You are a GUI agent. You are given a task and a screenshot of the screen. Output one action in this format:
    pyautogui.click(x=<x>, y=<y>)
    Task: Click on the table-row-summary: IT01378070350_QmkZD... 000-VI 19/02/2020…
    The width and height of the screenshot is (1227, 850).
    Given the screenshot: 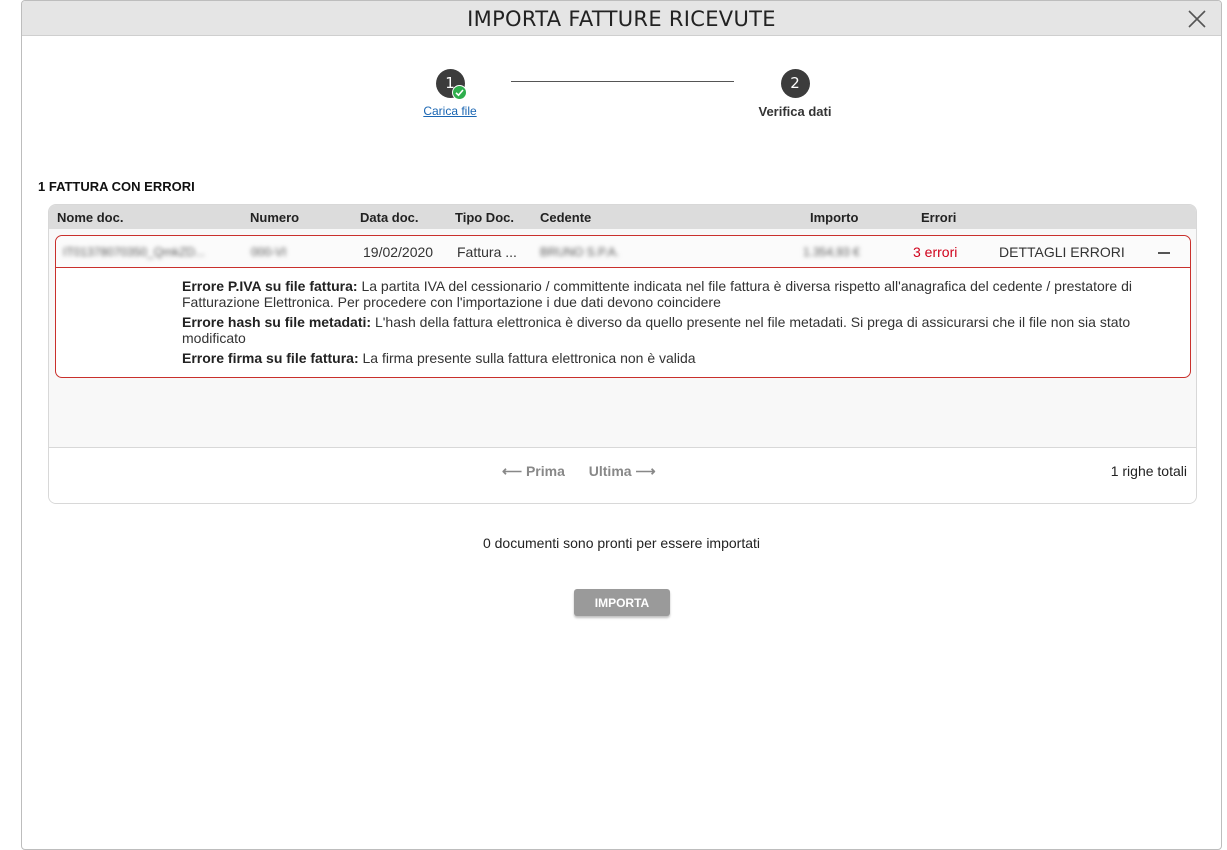 What is the action you would take?
    pyautogui.click(x=623, y=252)
    